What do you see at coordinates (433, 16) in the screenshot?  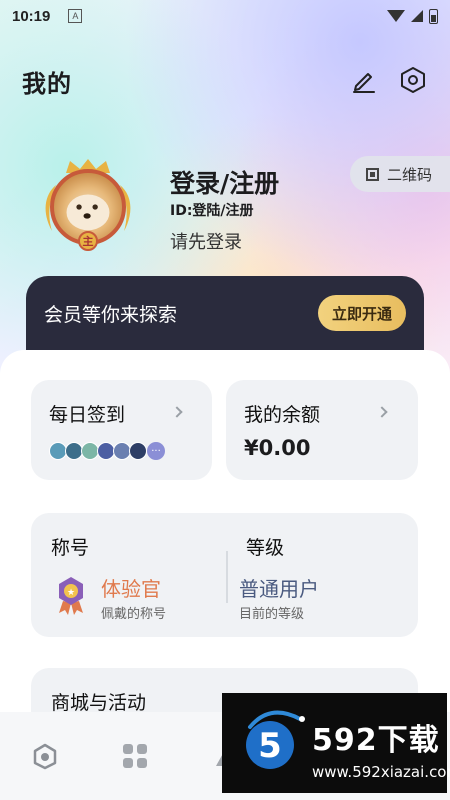 I see `battery-icon` at bounding box center [433, 16].